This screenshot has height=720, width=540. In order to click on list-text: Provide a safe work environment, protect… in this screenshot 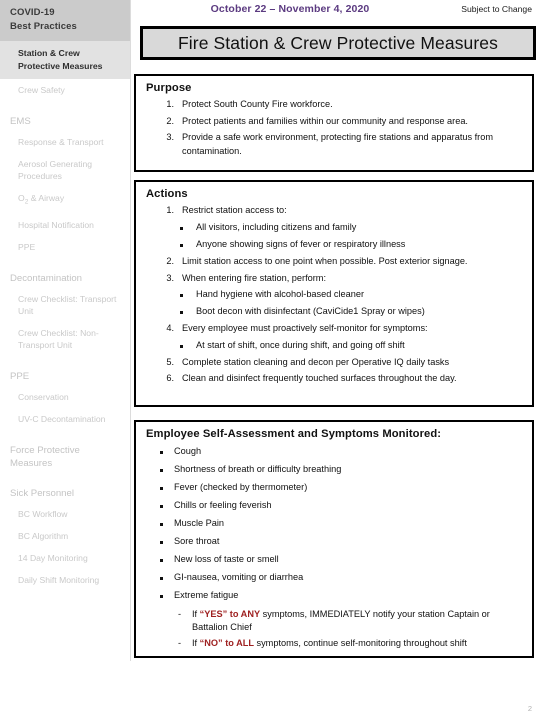, I will do `click(338, 144)`.